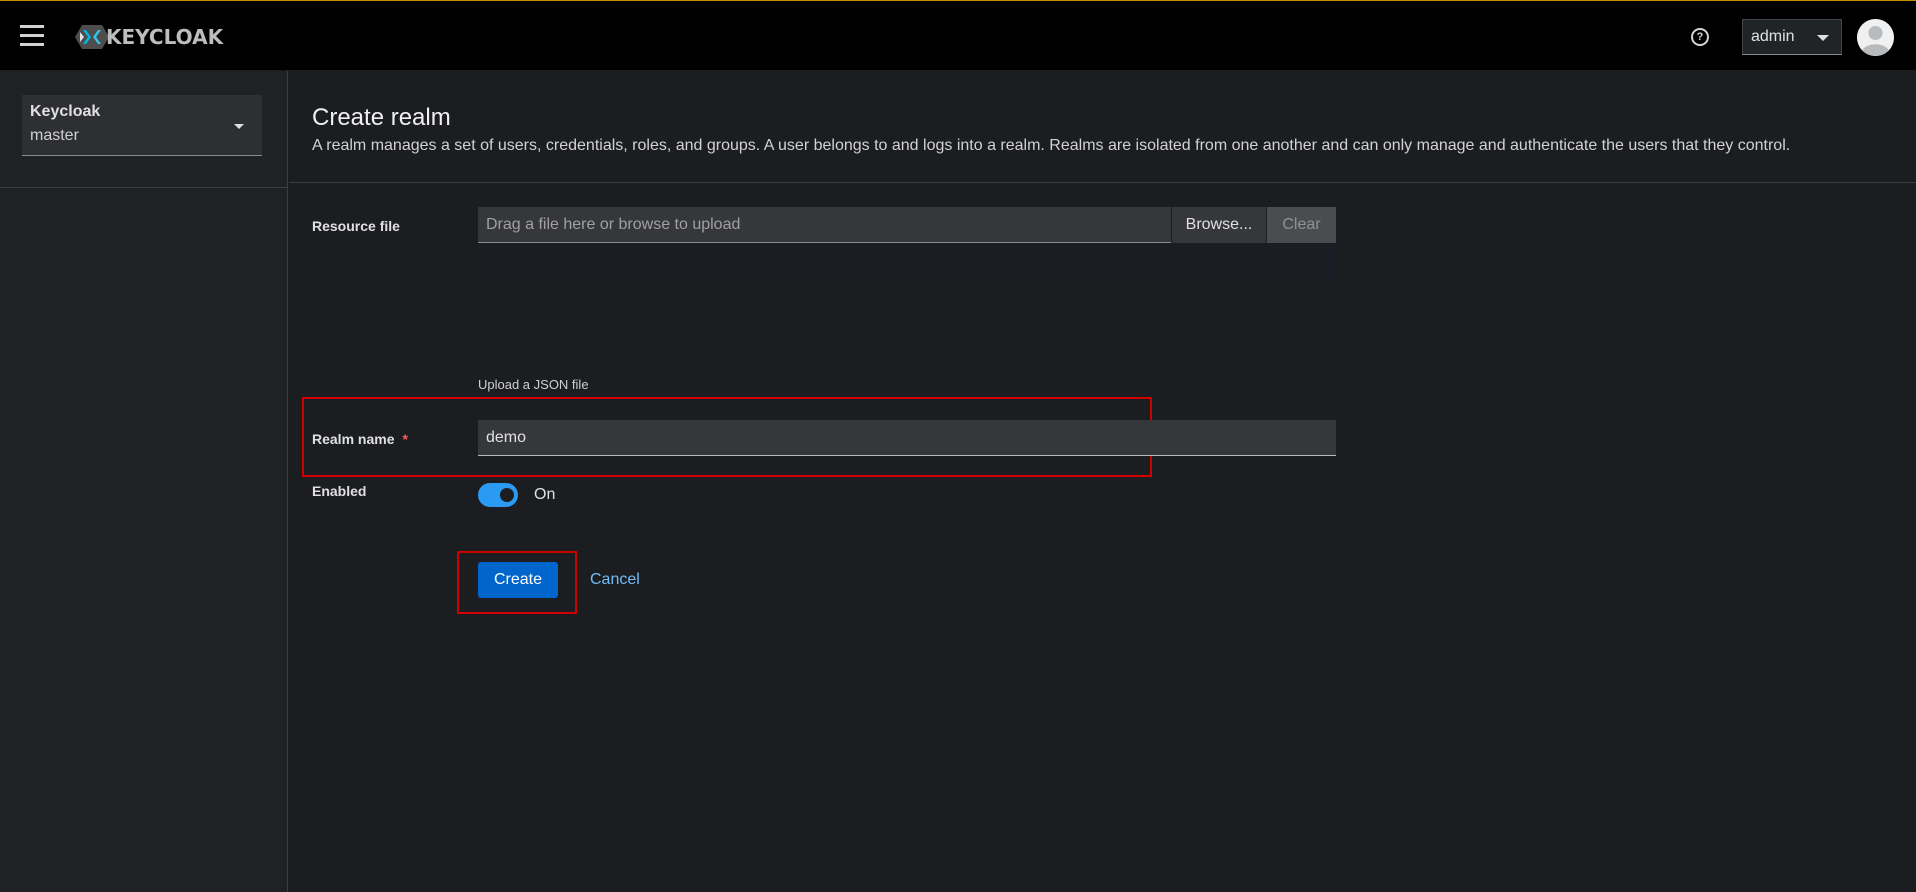 This screenshot has height=892, width=1916. I want to click on hamburger-icon, so click(33, 36).